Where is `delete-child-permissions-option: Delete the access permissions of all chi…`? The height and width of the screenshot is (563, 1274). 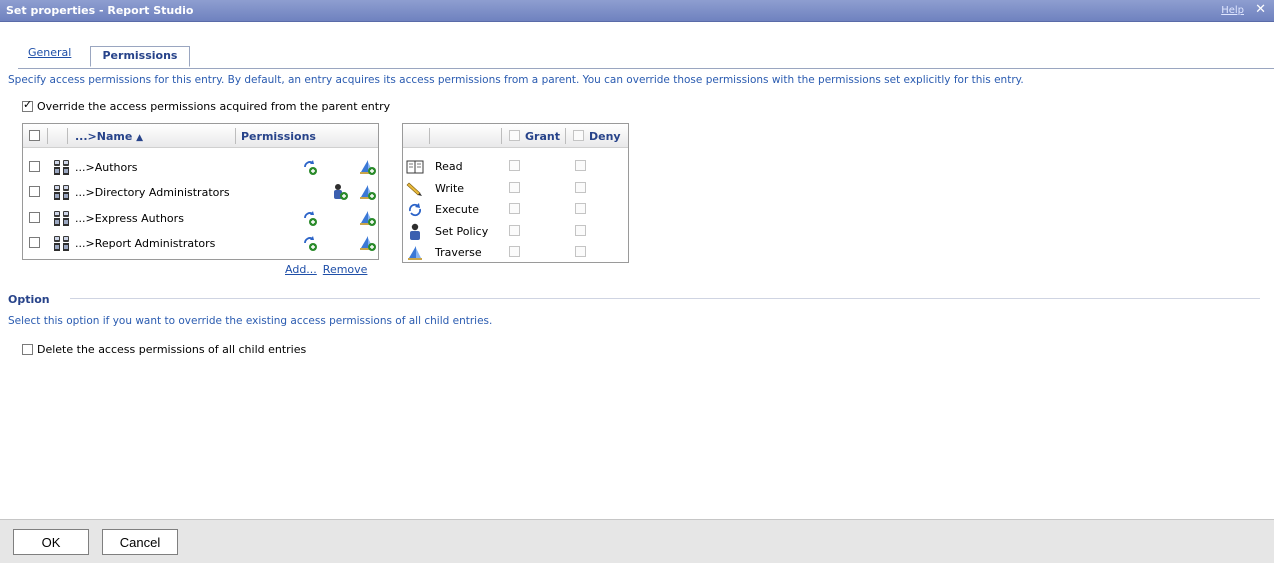 delete-child-permissions-option: Delete the access permissions of all chi… is located at coordinates (164, 349).